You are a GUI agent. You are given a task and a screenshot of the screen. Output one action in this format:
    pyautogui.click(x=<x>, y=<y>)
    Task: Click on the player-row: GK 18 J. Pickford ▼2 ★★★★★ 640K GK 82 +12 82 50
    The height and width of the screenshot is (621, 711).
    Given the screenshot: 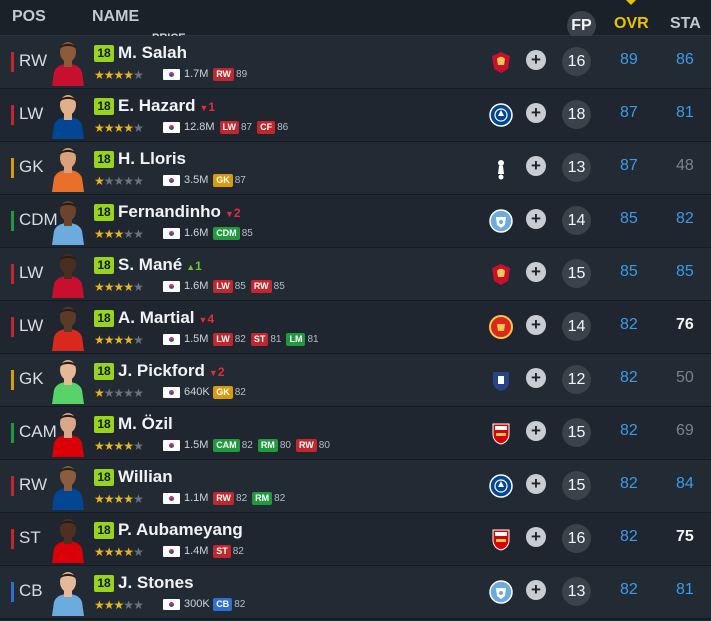 What is the action you would take?
    pyautogui.click(x=355, y=380)
    